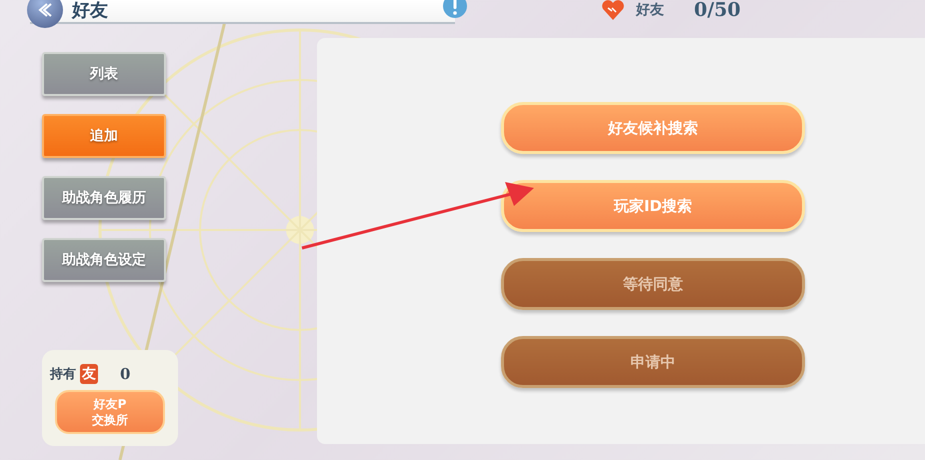 The height and width of the screenshot is (460, 925). I want to click on back-icon, so click(45, 14).